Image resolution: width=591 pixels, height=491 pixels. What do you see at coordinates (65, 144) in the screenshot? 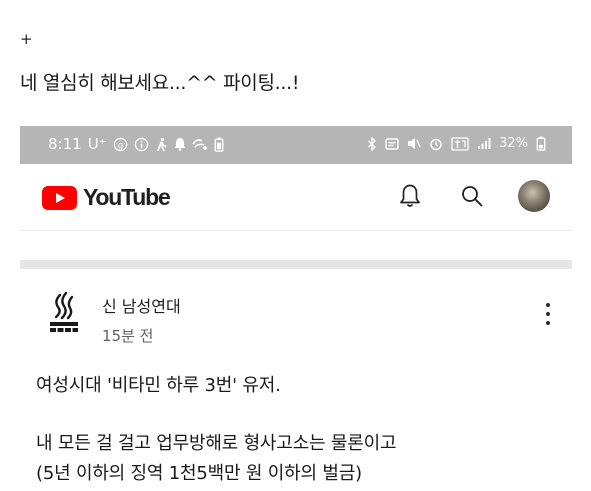
I see `status-time: 8:11` at bounding box center [65, 144].